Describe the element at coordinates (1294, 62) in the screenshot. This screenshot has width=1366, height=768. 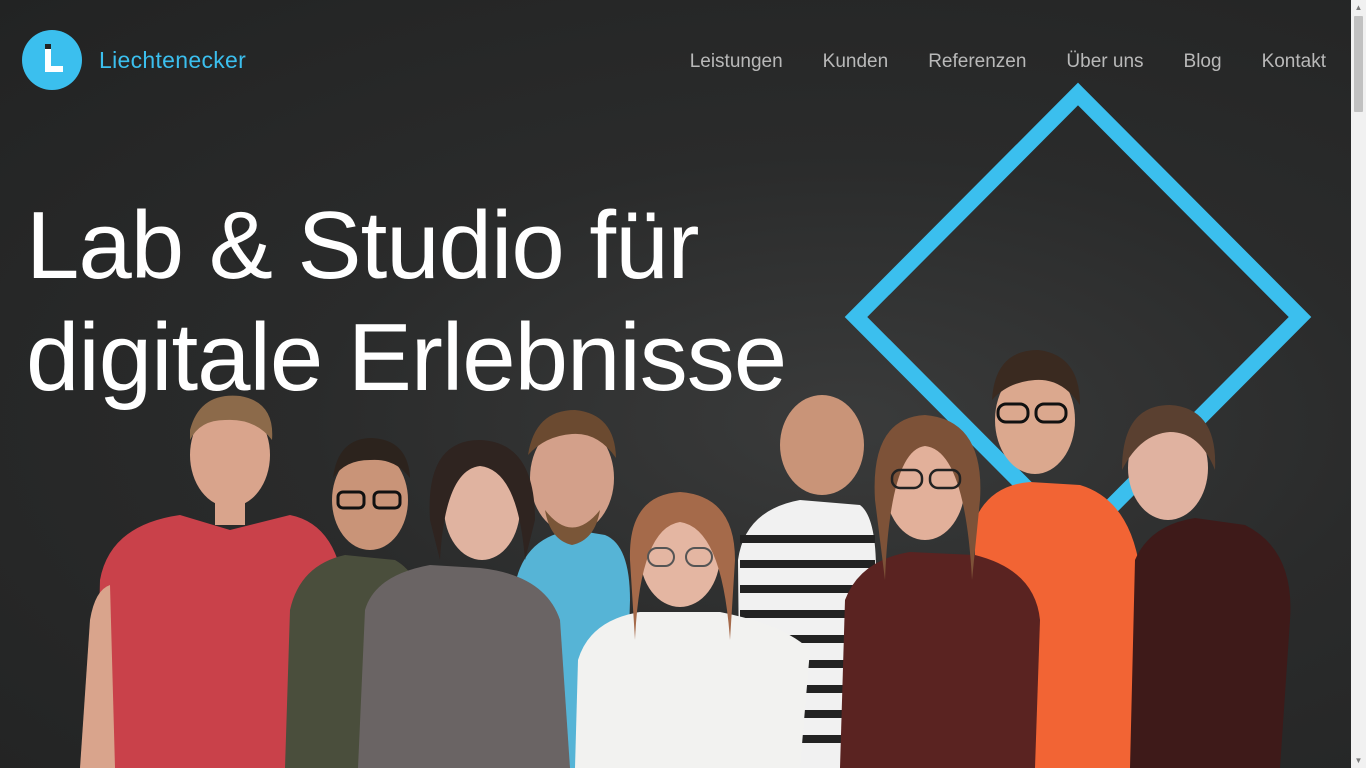
I see `nav-item-kontakt: Kontakt` at that location.